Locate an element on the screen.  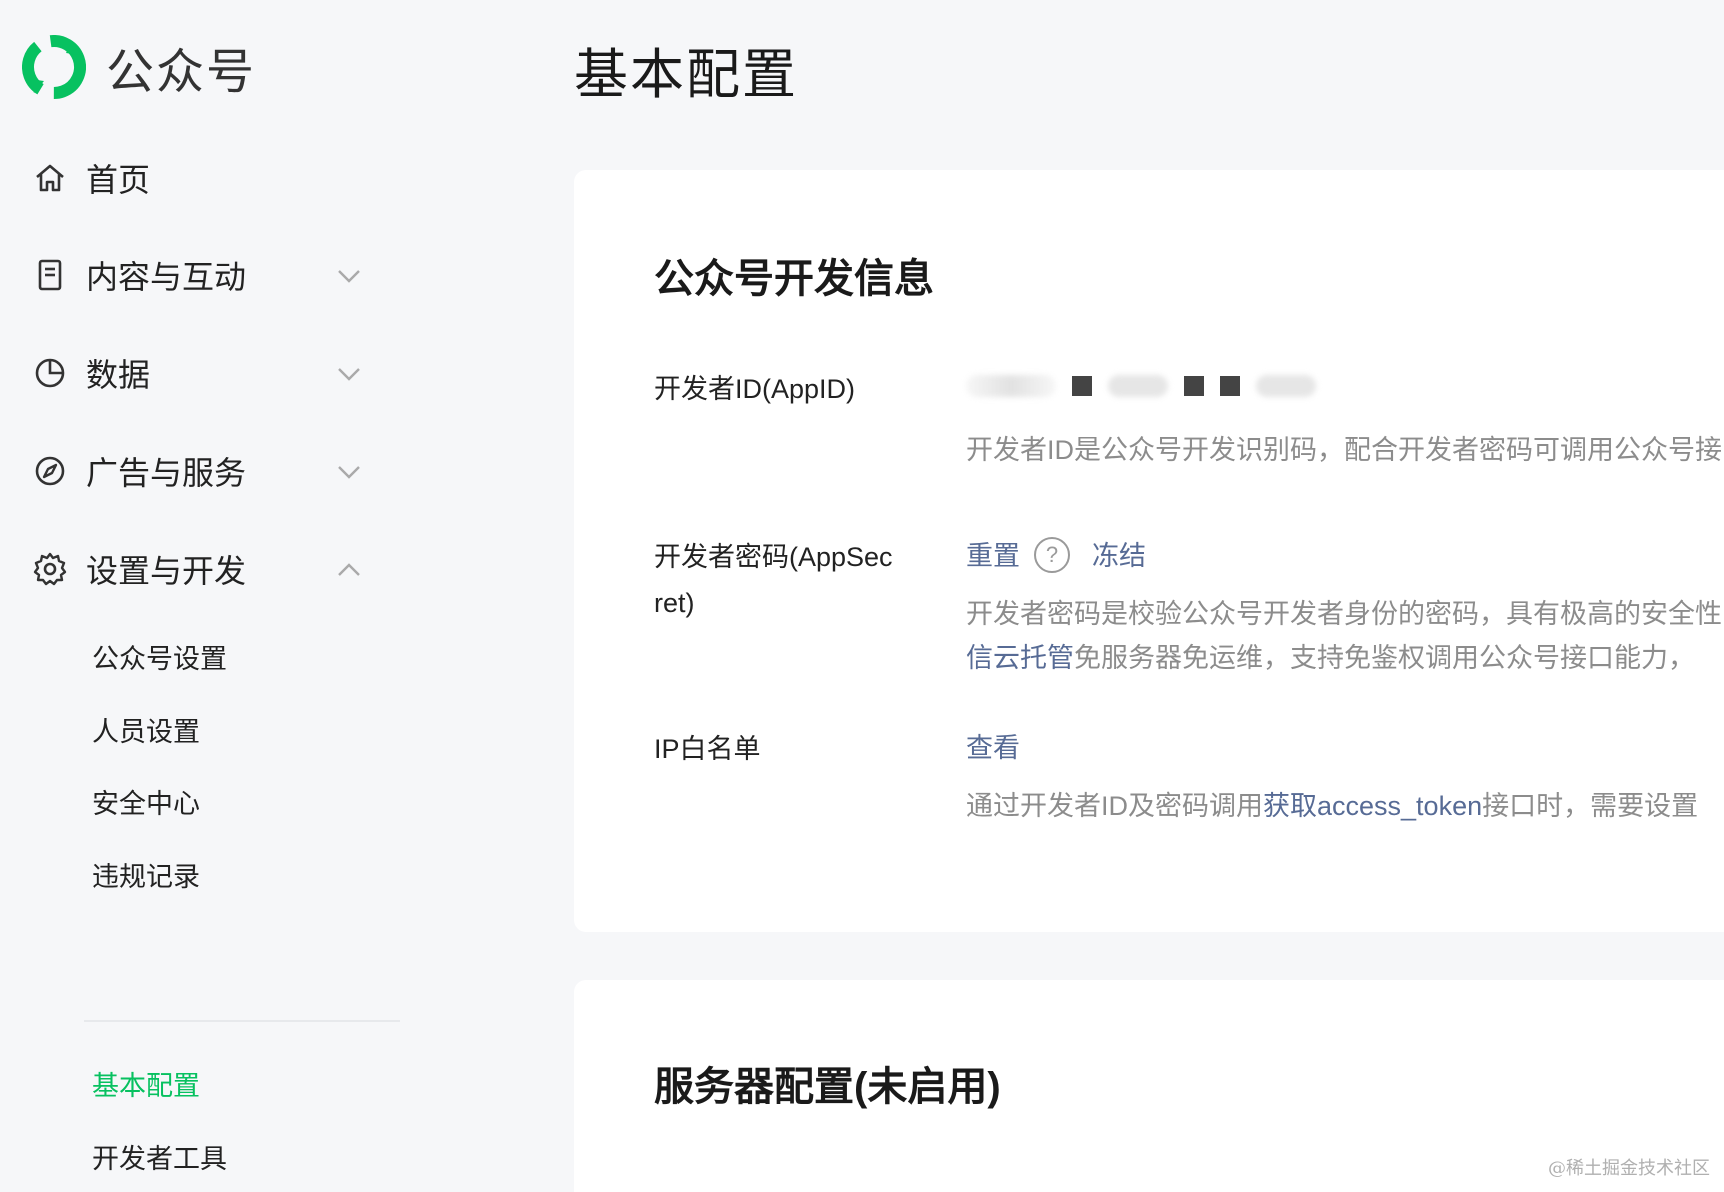
sidebar-item-label: 内容与互动 is located at coordinates (166, 277).